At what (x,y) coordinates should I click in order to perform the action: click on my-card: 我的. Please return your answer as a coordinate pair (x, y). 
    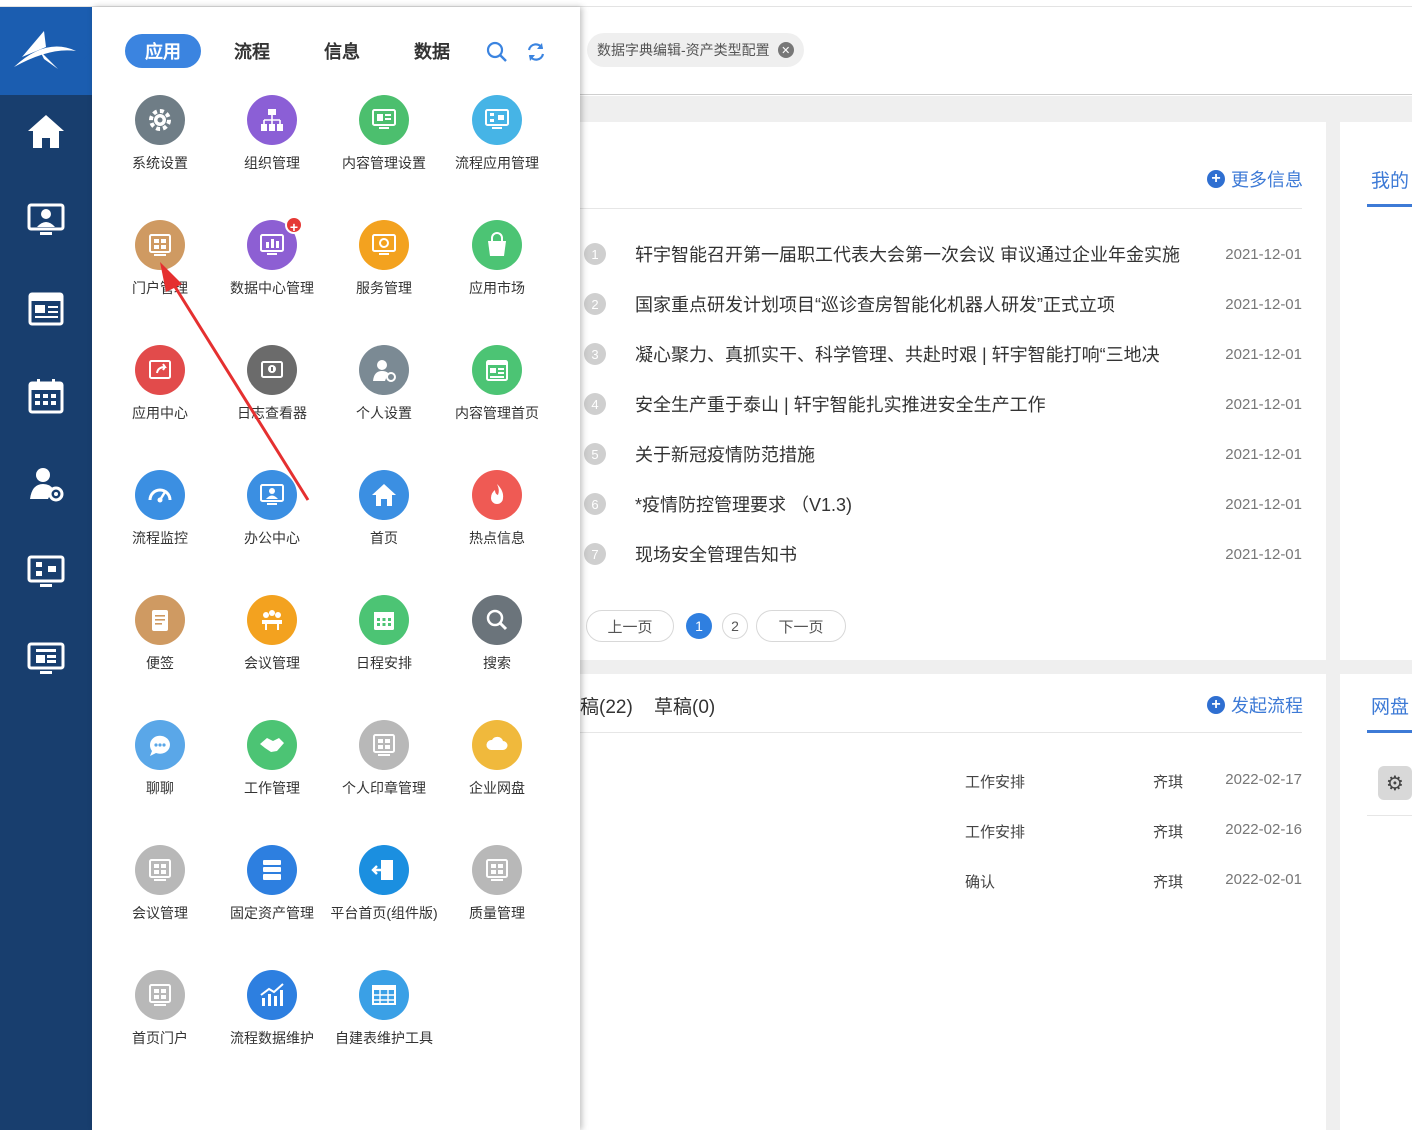
    Looking at the image, I should click on (1376, 391).